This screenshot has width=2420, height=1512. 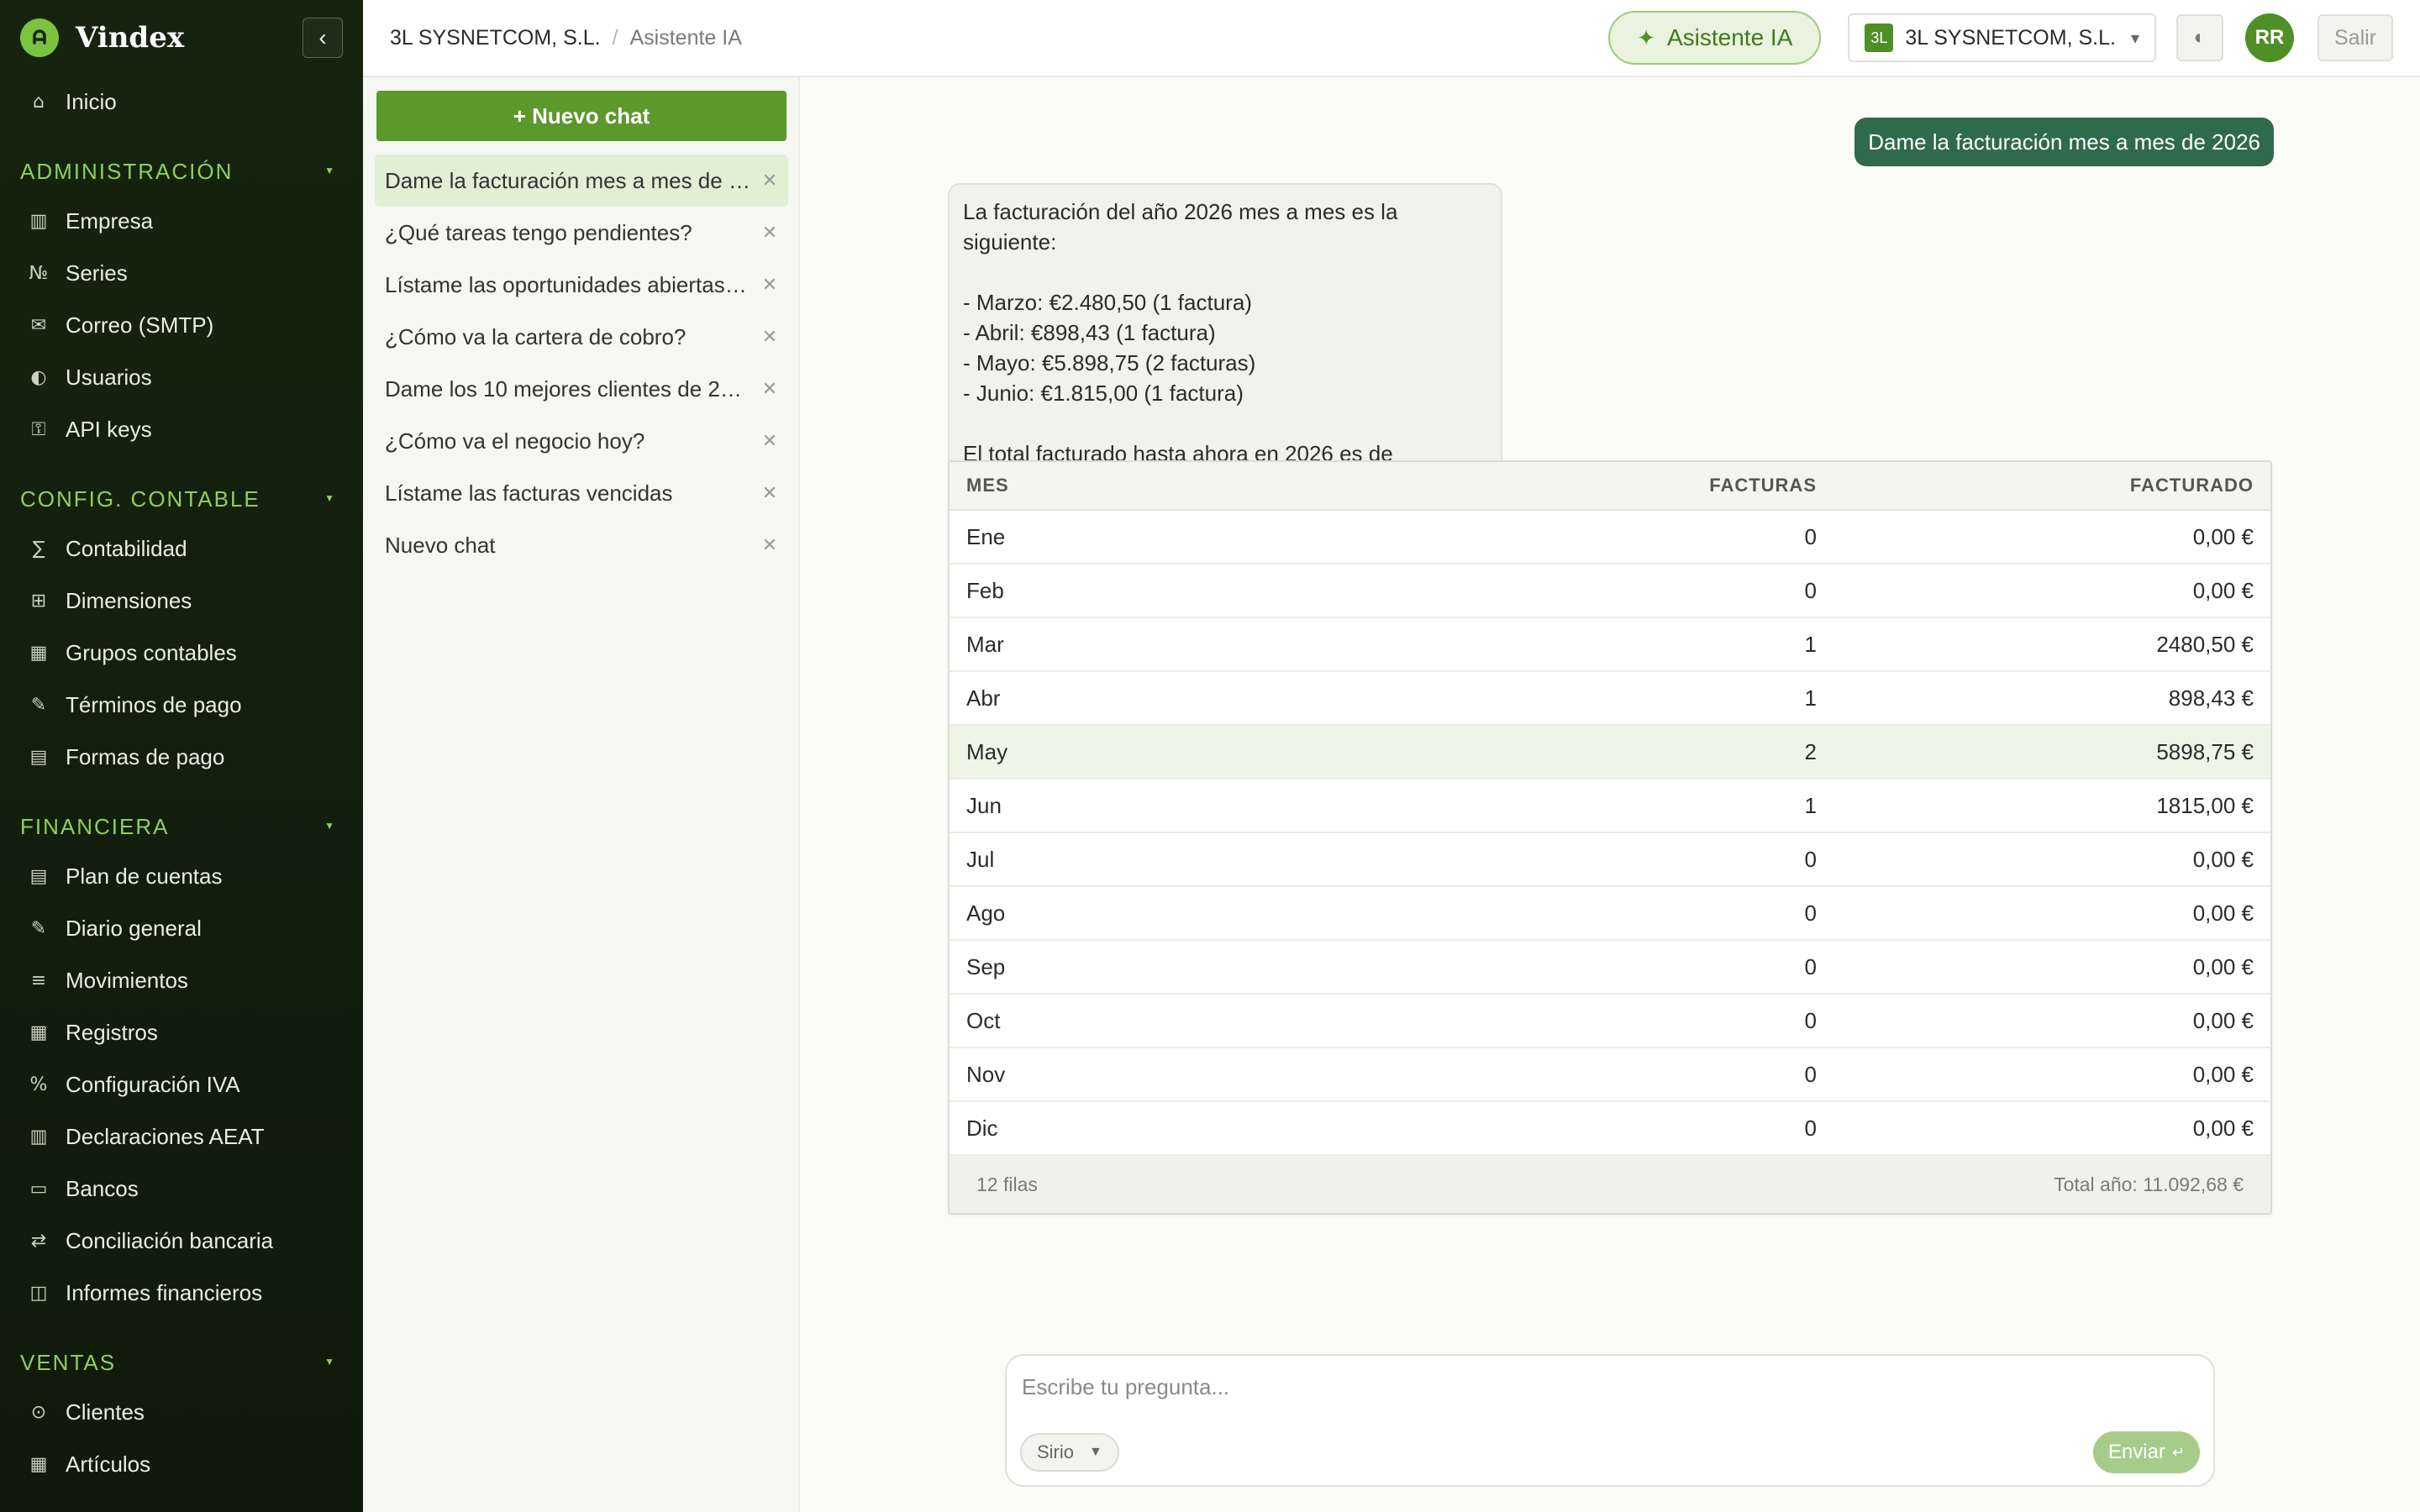 I want to click on sidebar-item-configuracion-iva: % Configuración IVA, so click(x=181, y=1084).